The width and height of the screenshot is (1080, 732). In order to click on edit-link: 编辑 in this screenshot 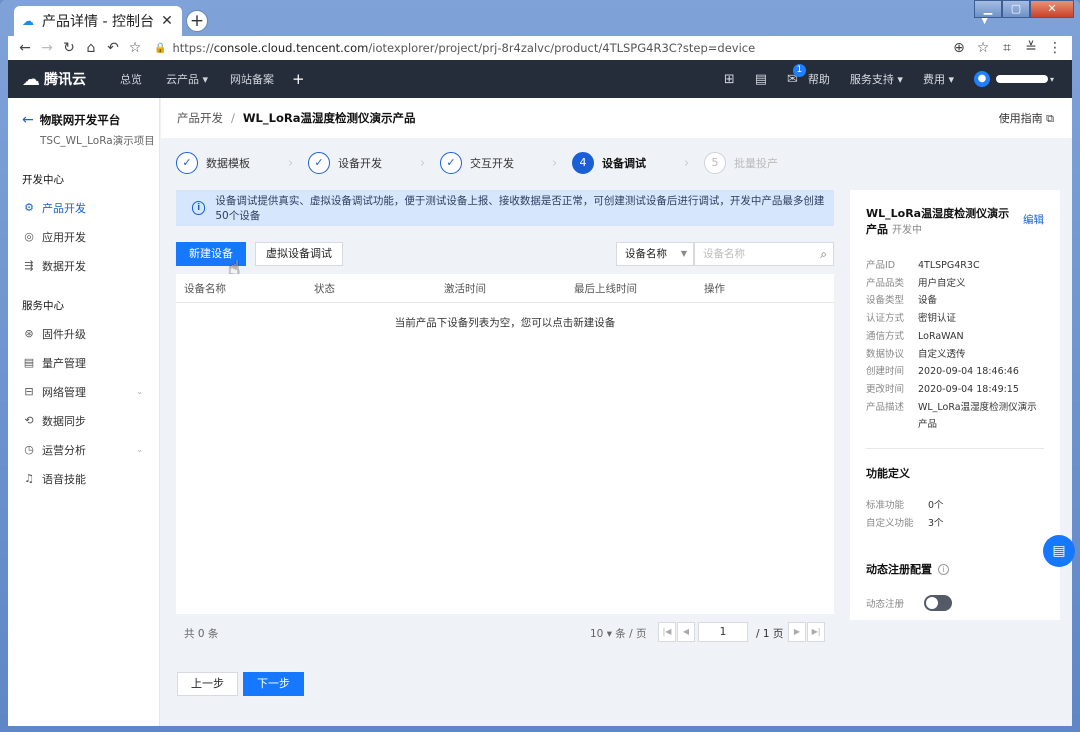, I will do `click(1033, 219)`.